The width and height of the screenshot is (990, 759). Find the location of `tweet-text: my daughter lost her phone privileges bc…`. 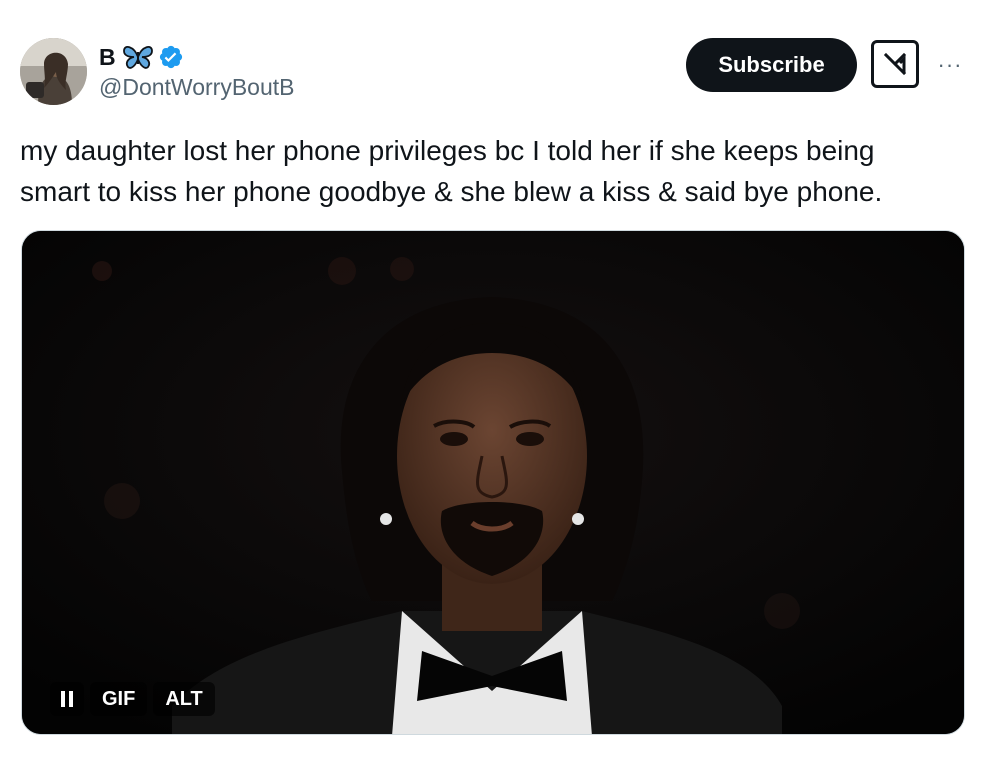

tweet-text: my daughter lost her phone privileges bc… is located at coordinates (451, 171).